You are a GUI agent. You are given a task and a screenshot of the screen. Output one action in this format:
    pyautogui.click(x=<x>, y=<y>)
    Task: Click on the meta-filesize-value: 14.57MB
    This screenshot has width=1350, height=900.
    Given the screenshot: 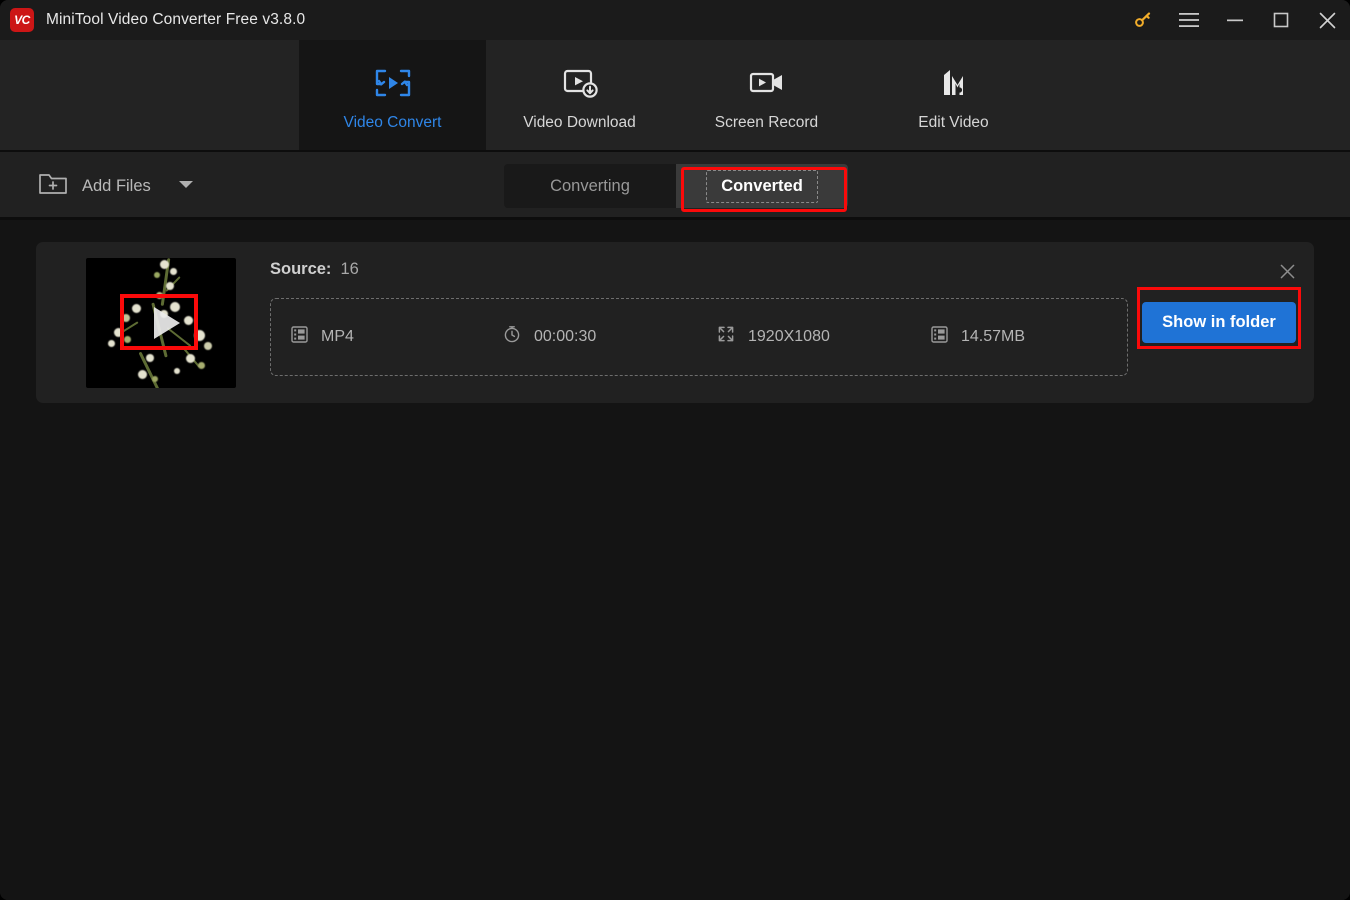 What is the action you would take?
    pyautogui.click(x=993, y=336)
    